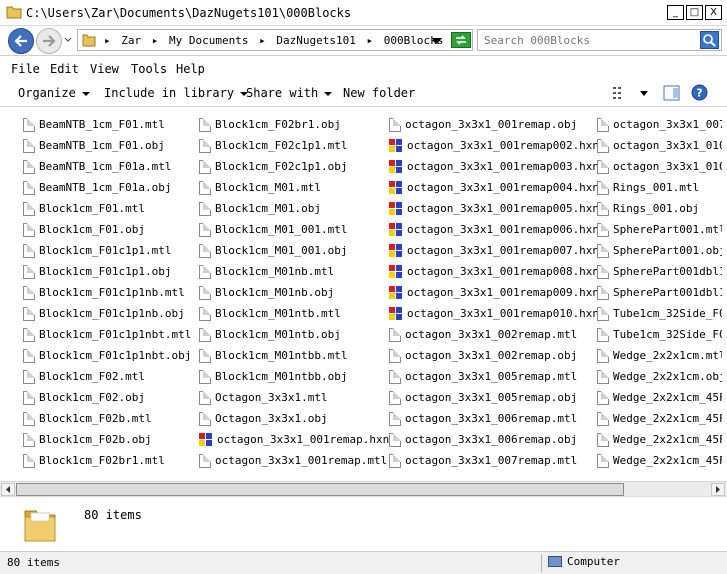  Describe the element at coordinates (149, 69) in the screenshot. I see `menu-tools: Tools` at that location.